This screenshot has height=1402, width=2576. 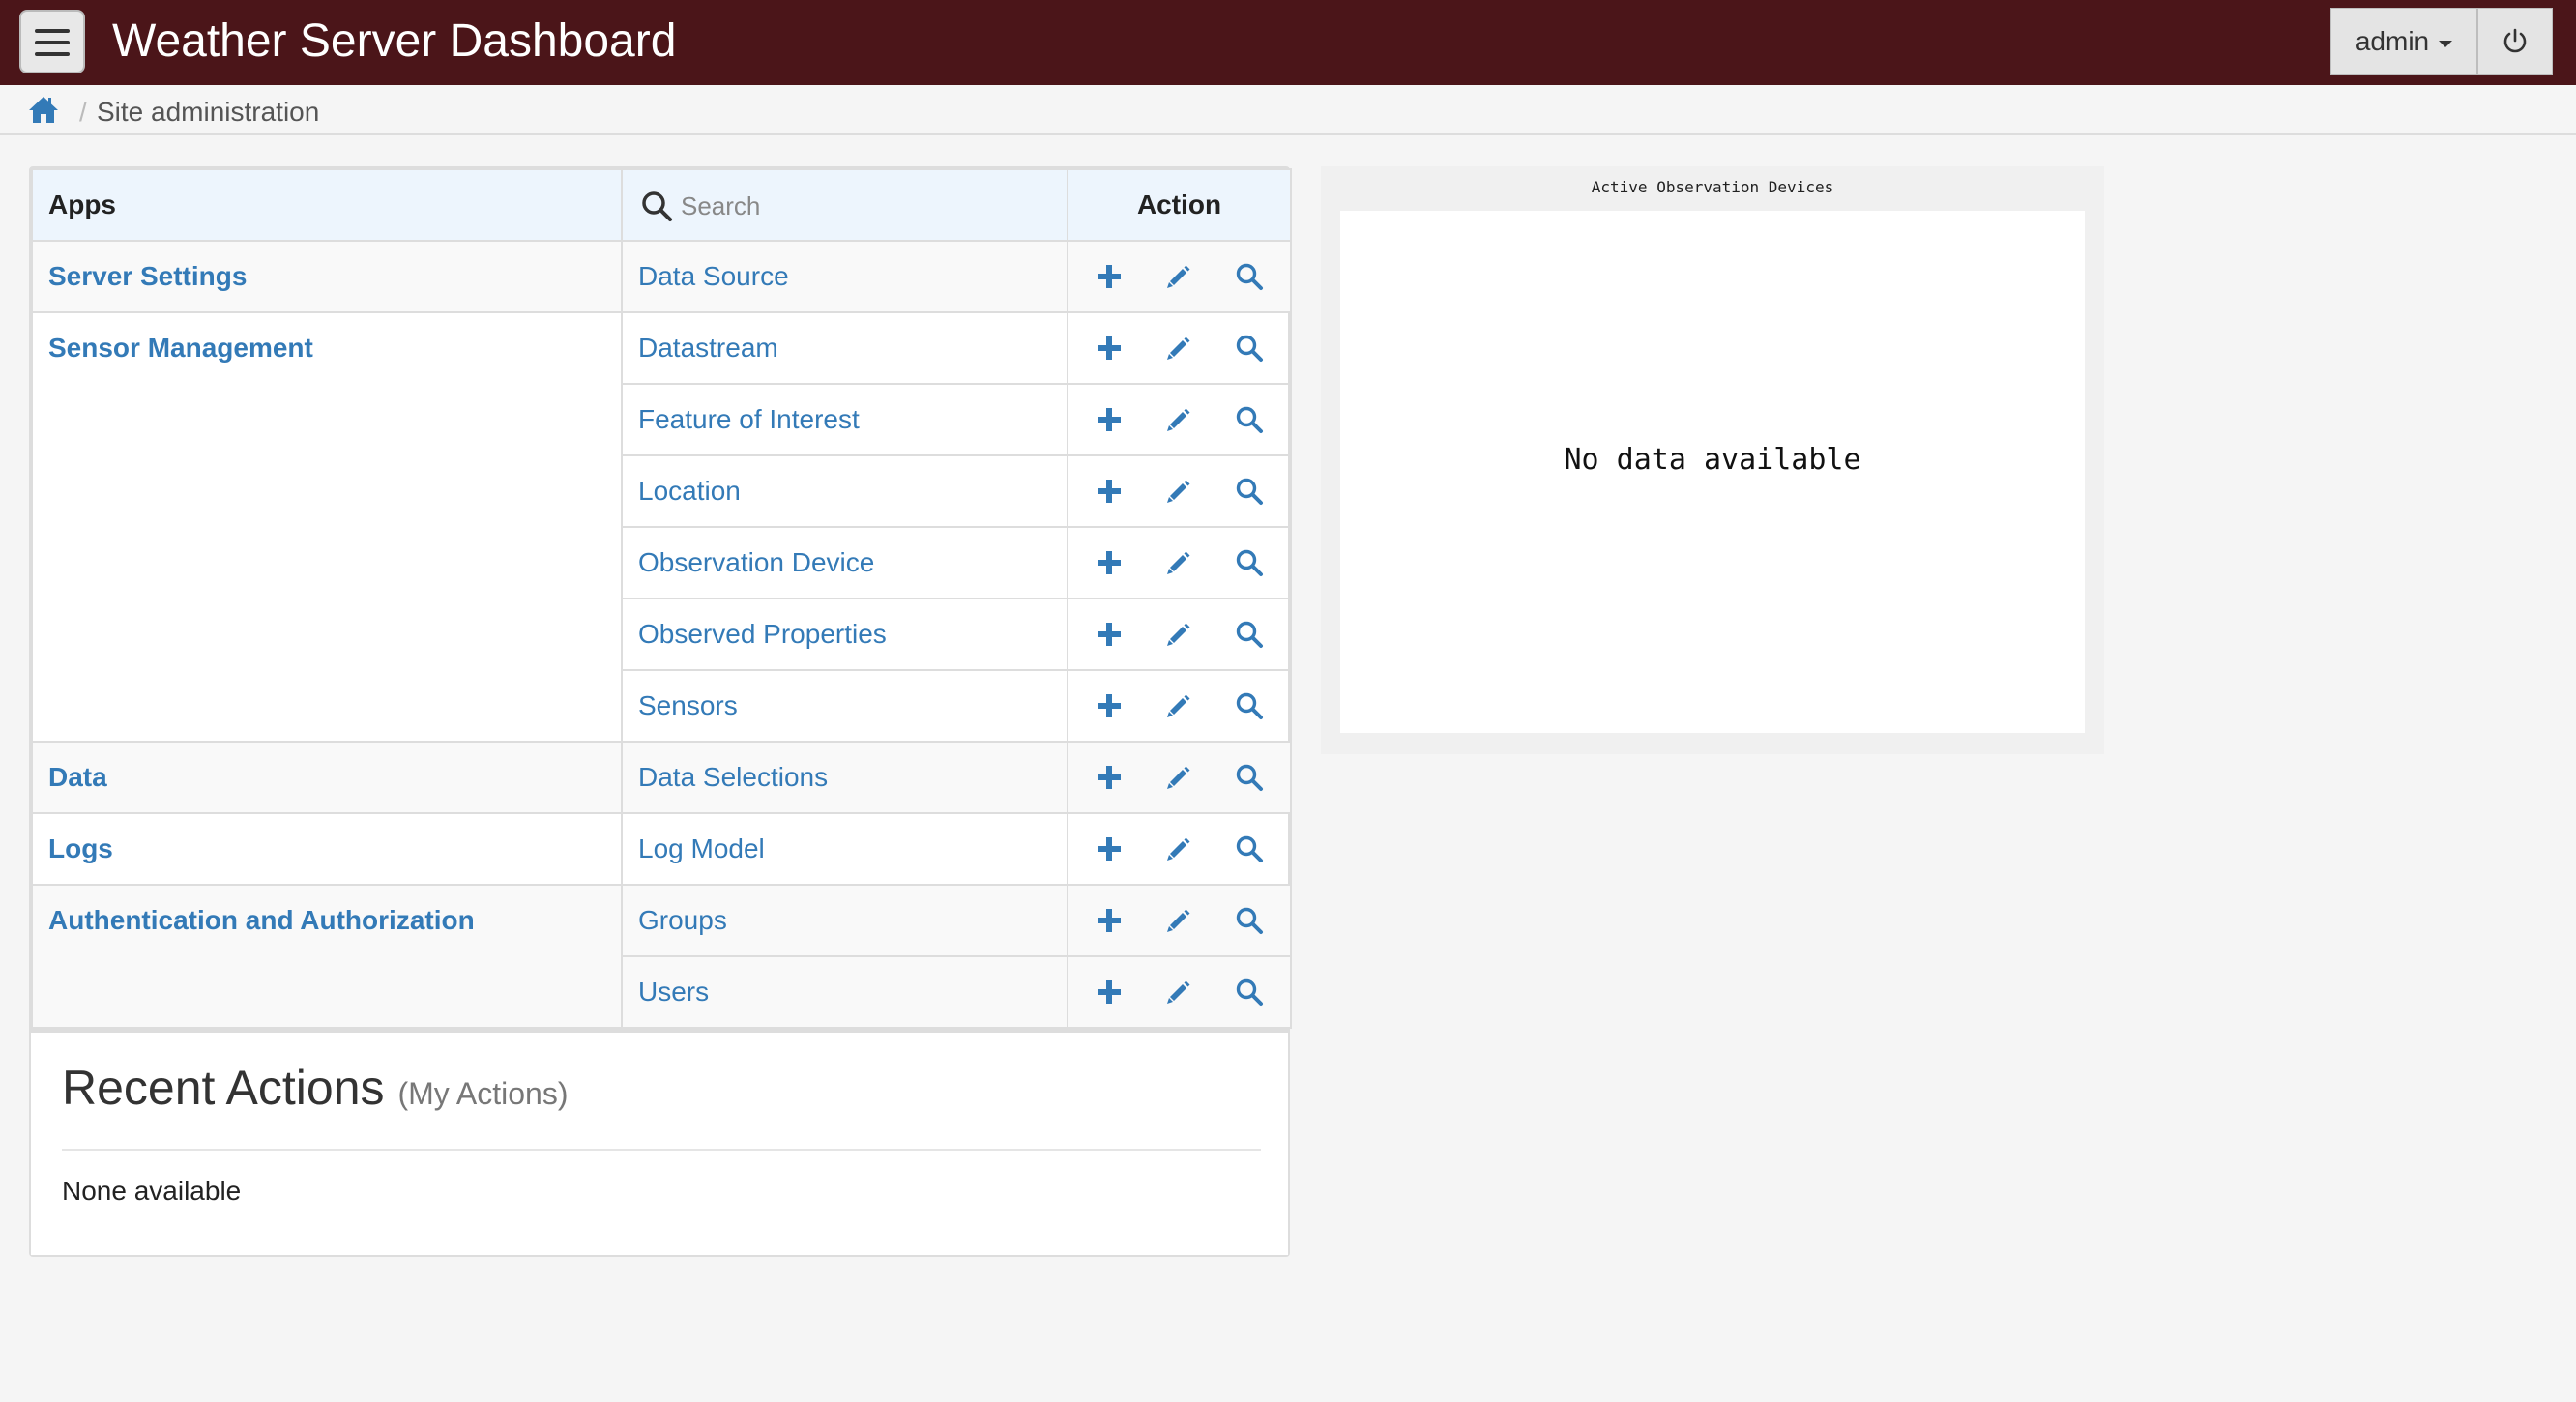 What do you see at coordinates (327, 205) in the screenshot?
I see `column-header-apps: Apps` at bounding box center [327, 205].